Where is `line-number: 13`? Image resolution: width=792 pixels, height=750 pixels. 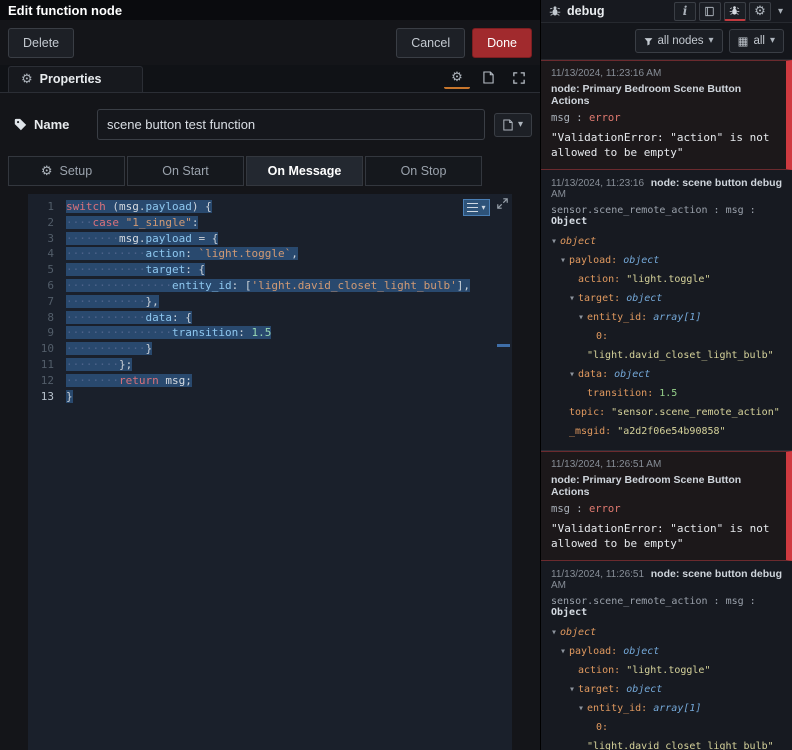
line-number: 13 is located at coordinates (47, 396).